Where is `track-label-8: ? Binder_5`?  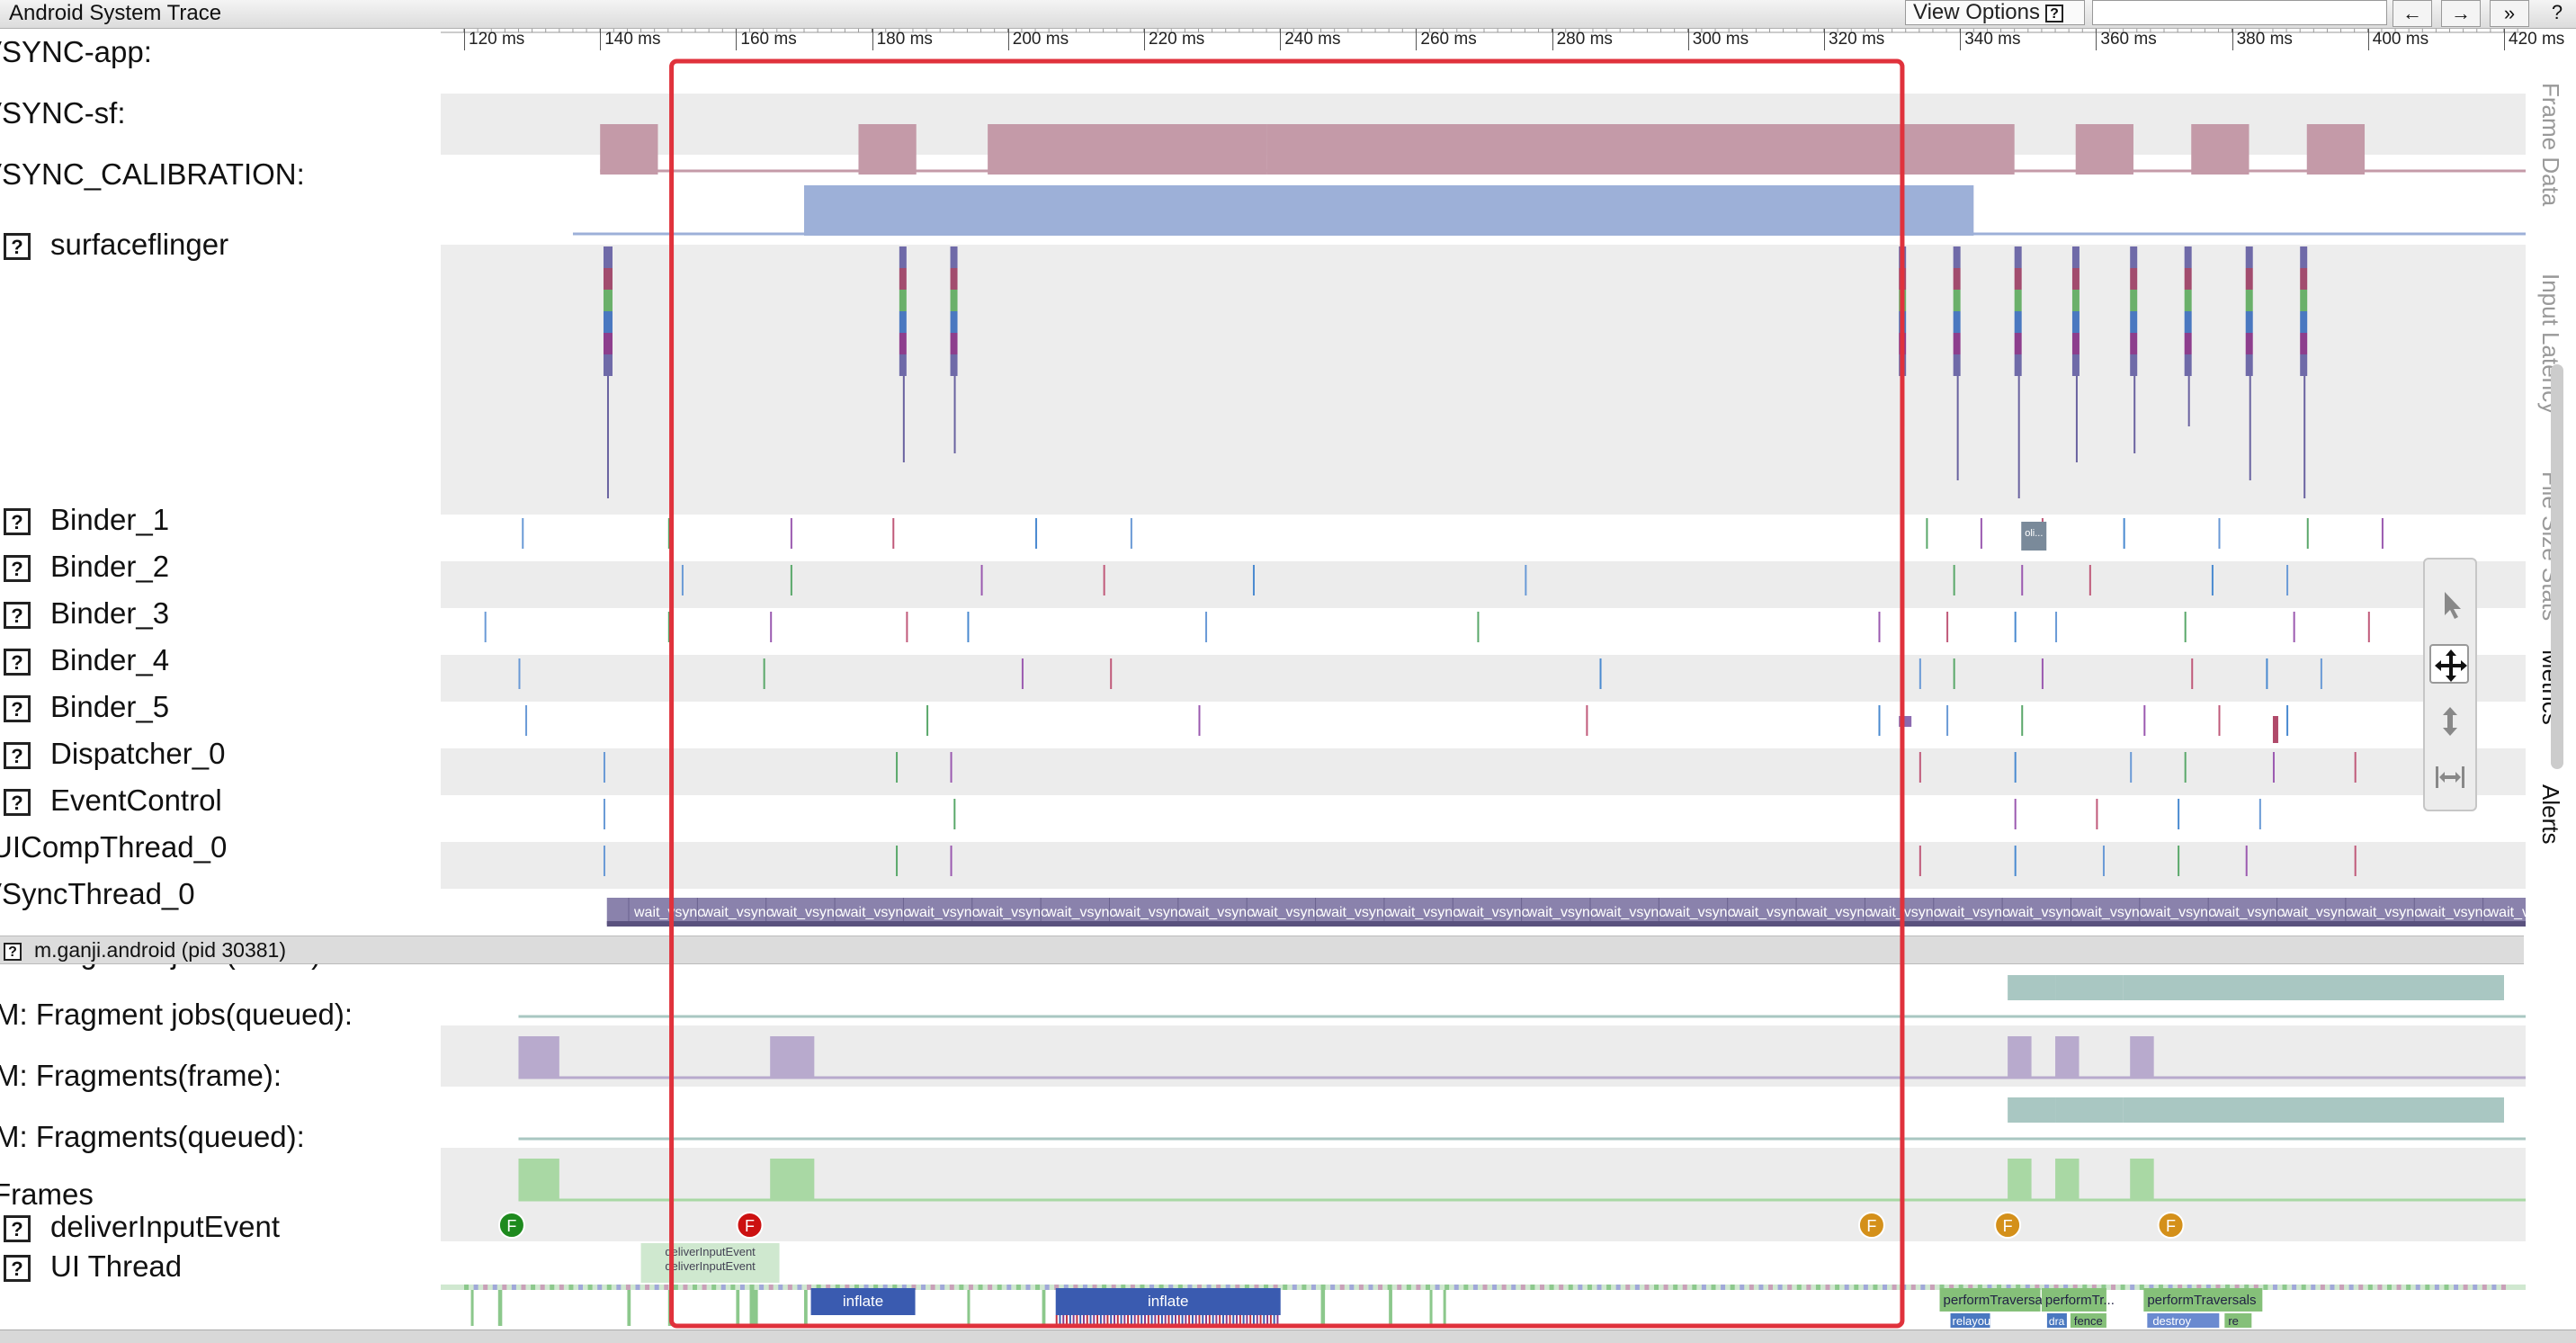 track-label-8: ? Binder_5 is located at coordinates (84, 707).